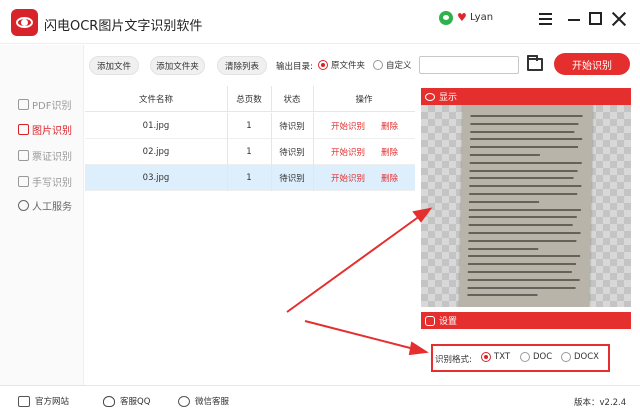 This screenshot has width=640, height=418. I want to click on format-radio-doc: DOC, so click(536, 357).